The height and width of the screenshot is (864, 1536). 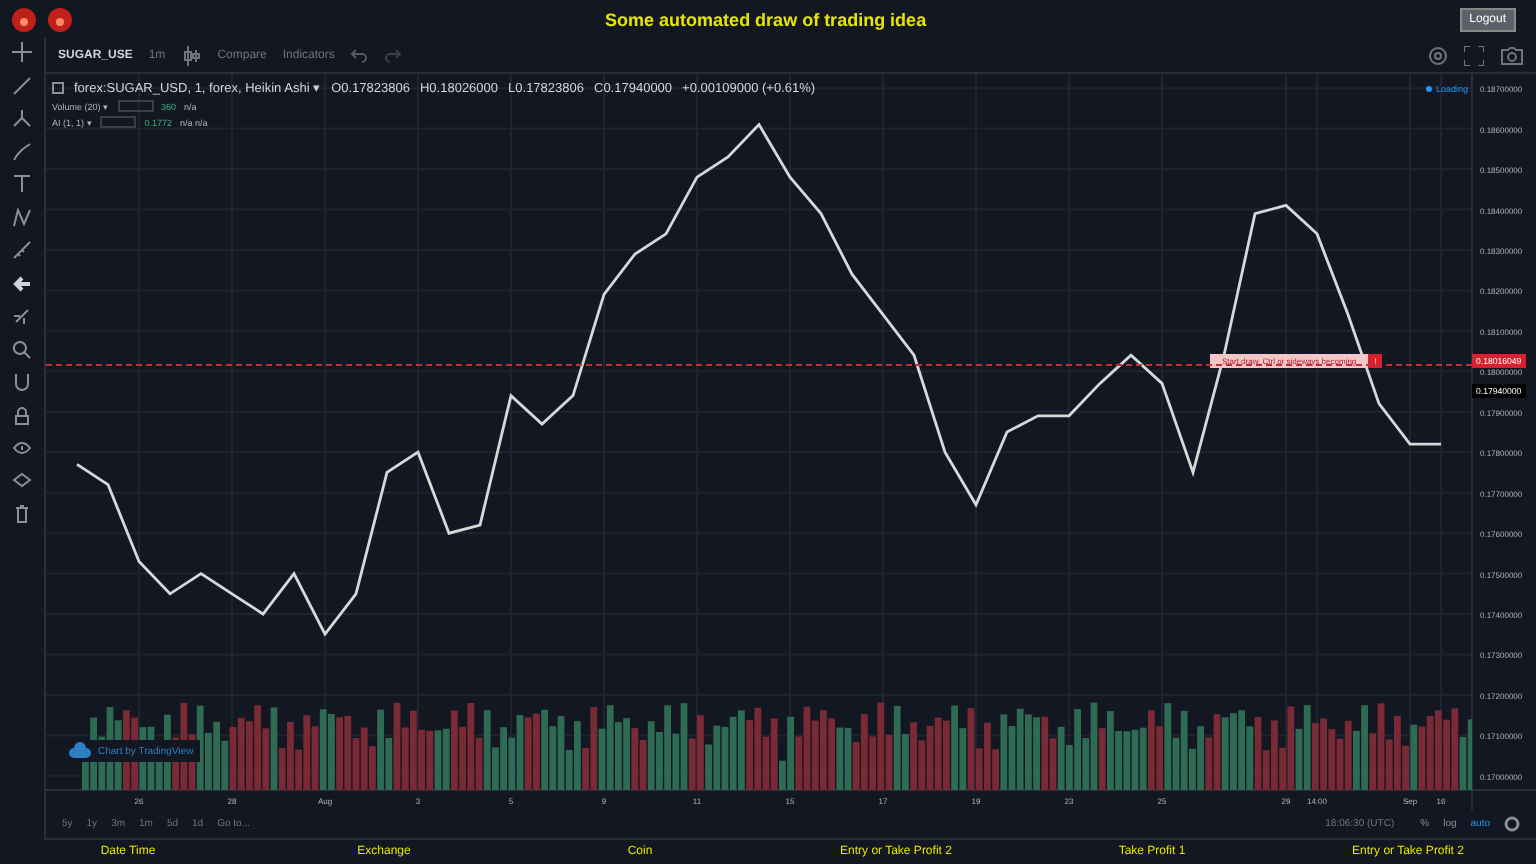 I want to click on magnet-icon, so click(x=22, y=382).